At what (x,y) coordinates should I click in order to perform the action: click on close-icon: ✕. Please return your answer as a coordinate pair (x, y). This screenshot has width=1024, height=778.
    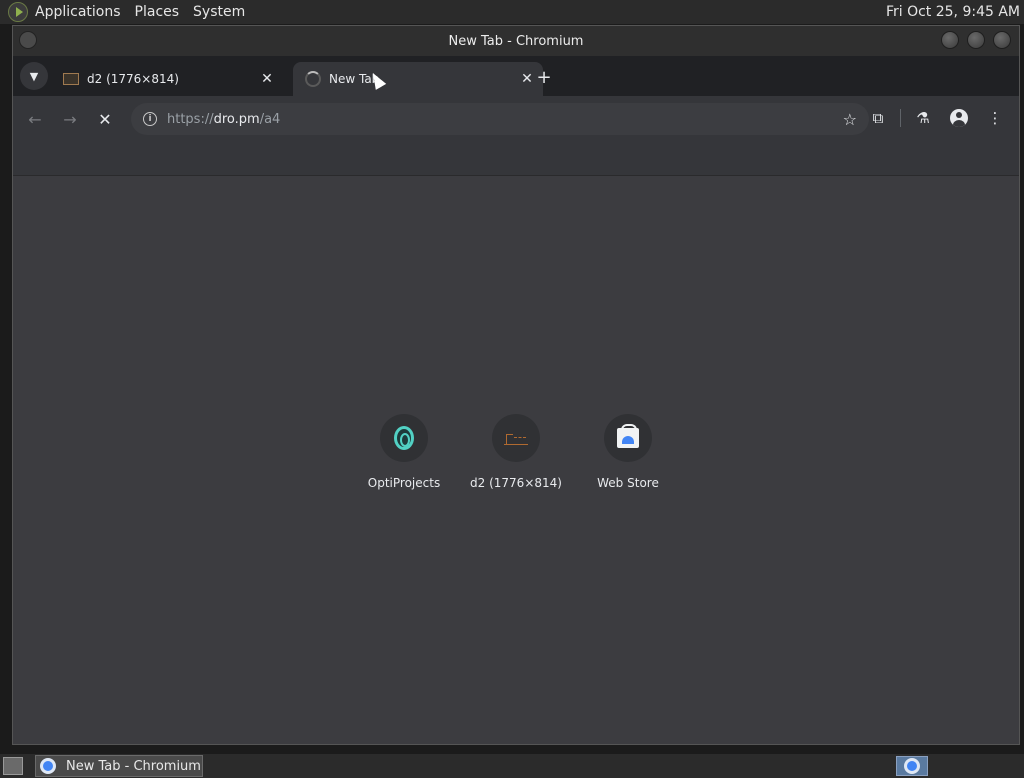
    Looking at the image, I should click on (105, 119).